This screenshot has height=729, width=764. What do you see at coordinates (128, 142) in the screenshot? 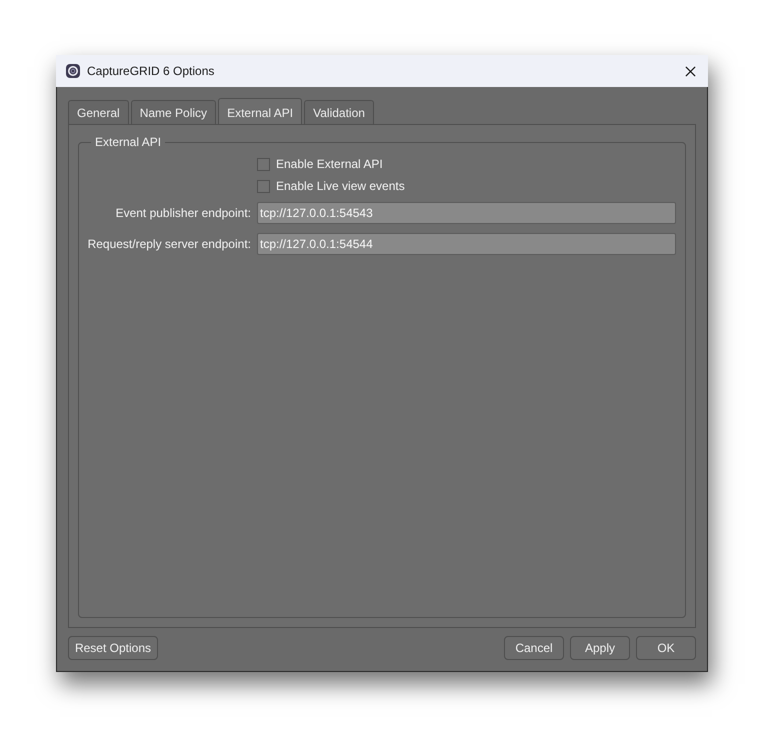
I see `group-title: External API` at bounding box center [128, 142].